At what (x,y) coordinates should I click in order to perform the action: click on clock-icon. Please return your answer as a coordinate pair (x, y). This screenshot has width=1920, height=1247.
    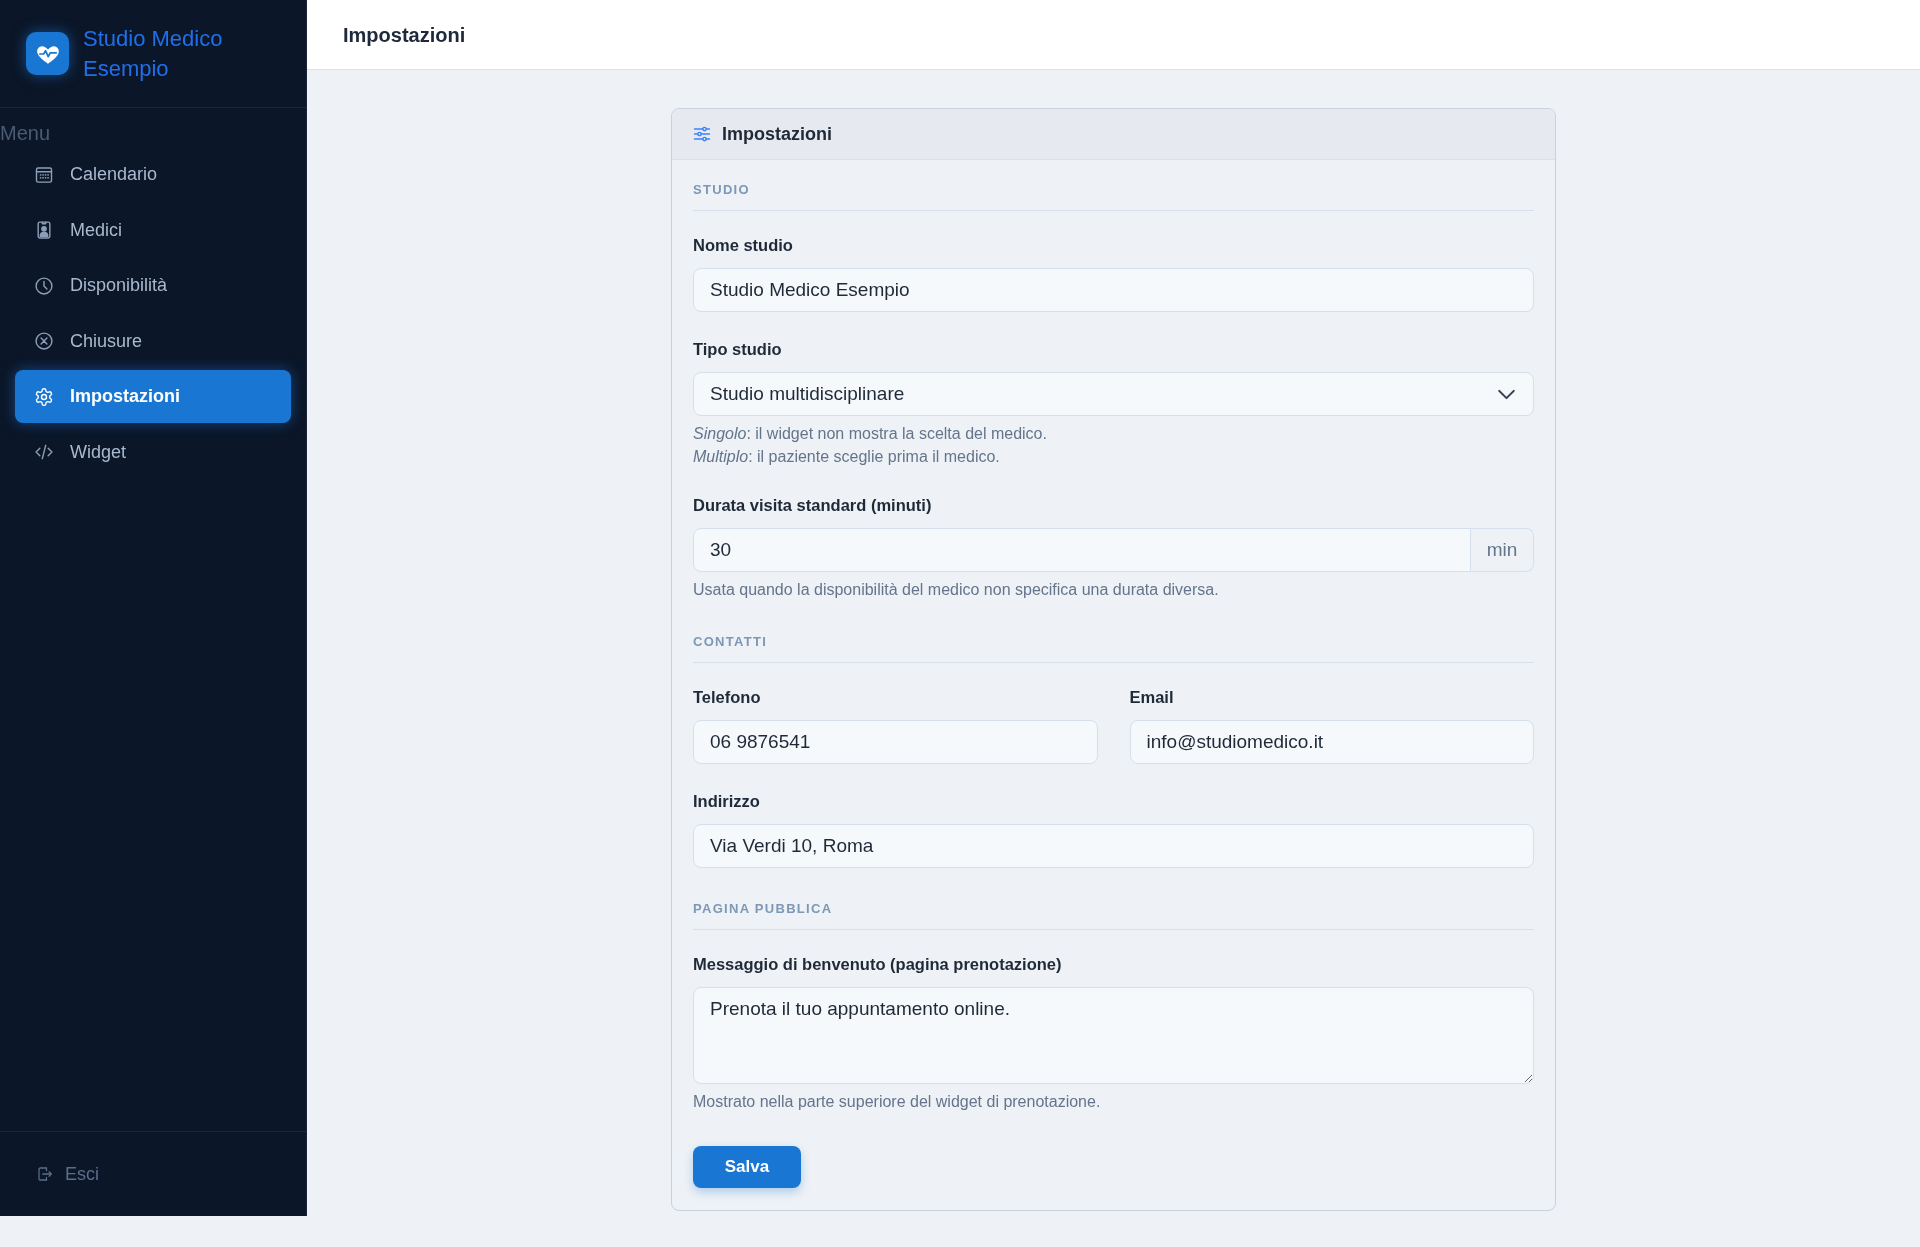
    Looking at the image, I should click on (44, 285).